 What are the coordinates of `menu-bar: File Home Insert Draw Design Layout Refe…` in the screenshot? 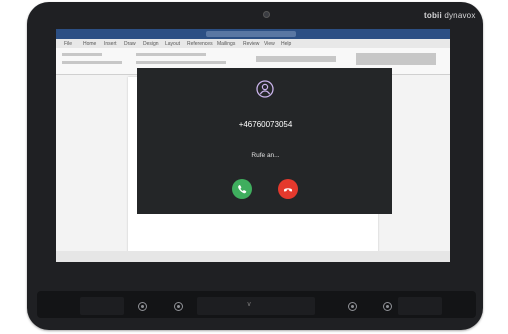 It's located at (253, 43).